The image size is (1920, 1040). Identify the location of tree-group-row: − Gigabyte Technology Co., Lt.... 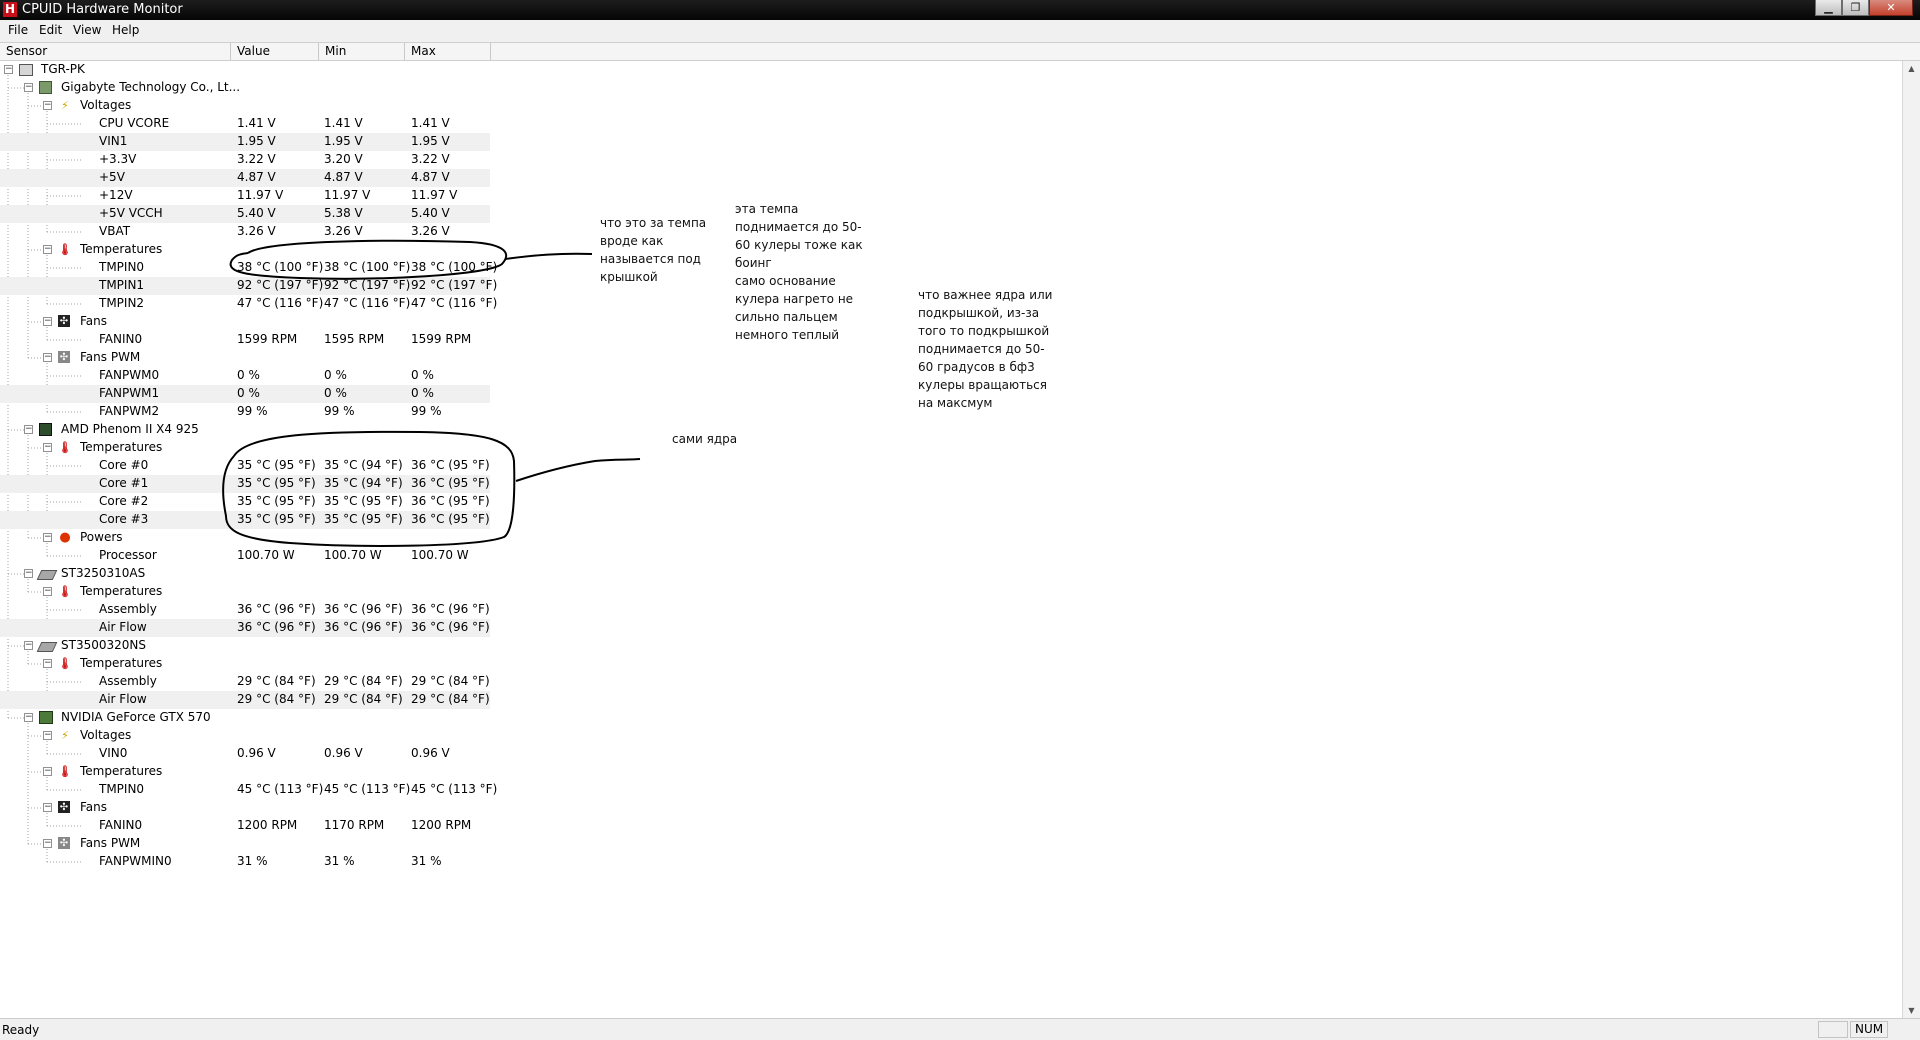
(245, 88).